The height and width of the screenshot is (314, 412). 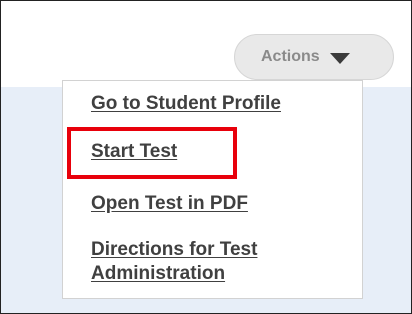 What do you see at coordinates (186, 104) in the screenshot?
I see `menu-item-go-to-student-profile: Go to Student Profile` at bounding box center [186, 104].